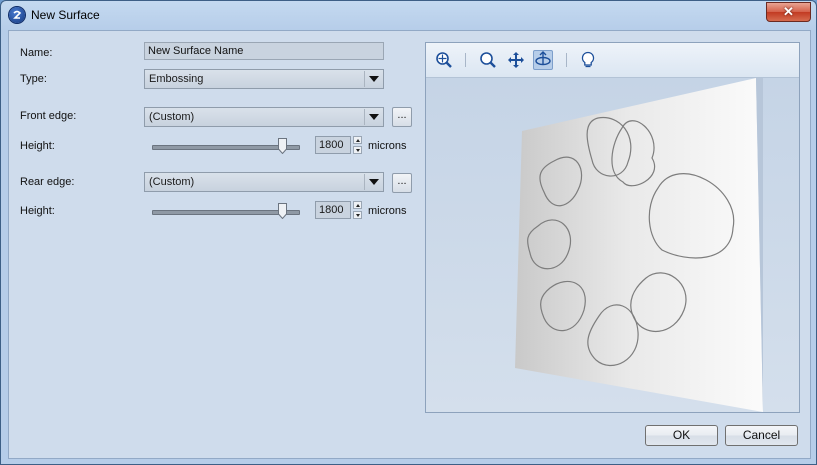 The image size is (817, 465). I want to click on ok-button: OK, so click(681, 435).